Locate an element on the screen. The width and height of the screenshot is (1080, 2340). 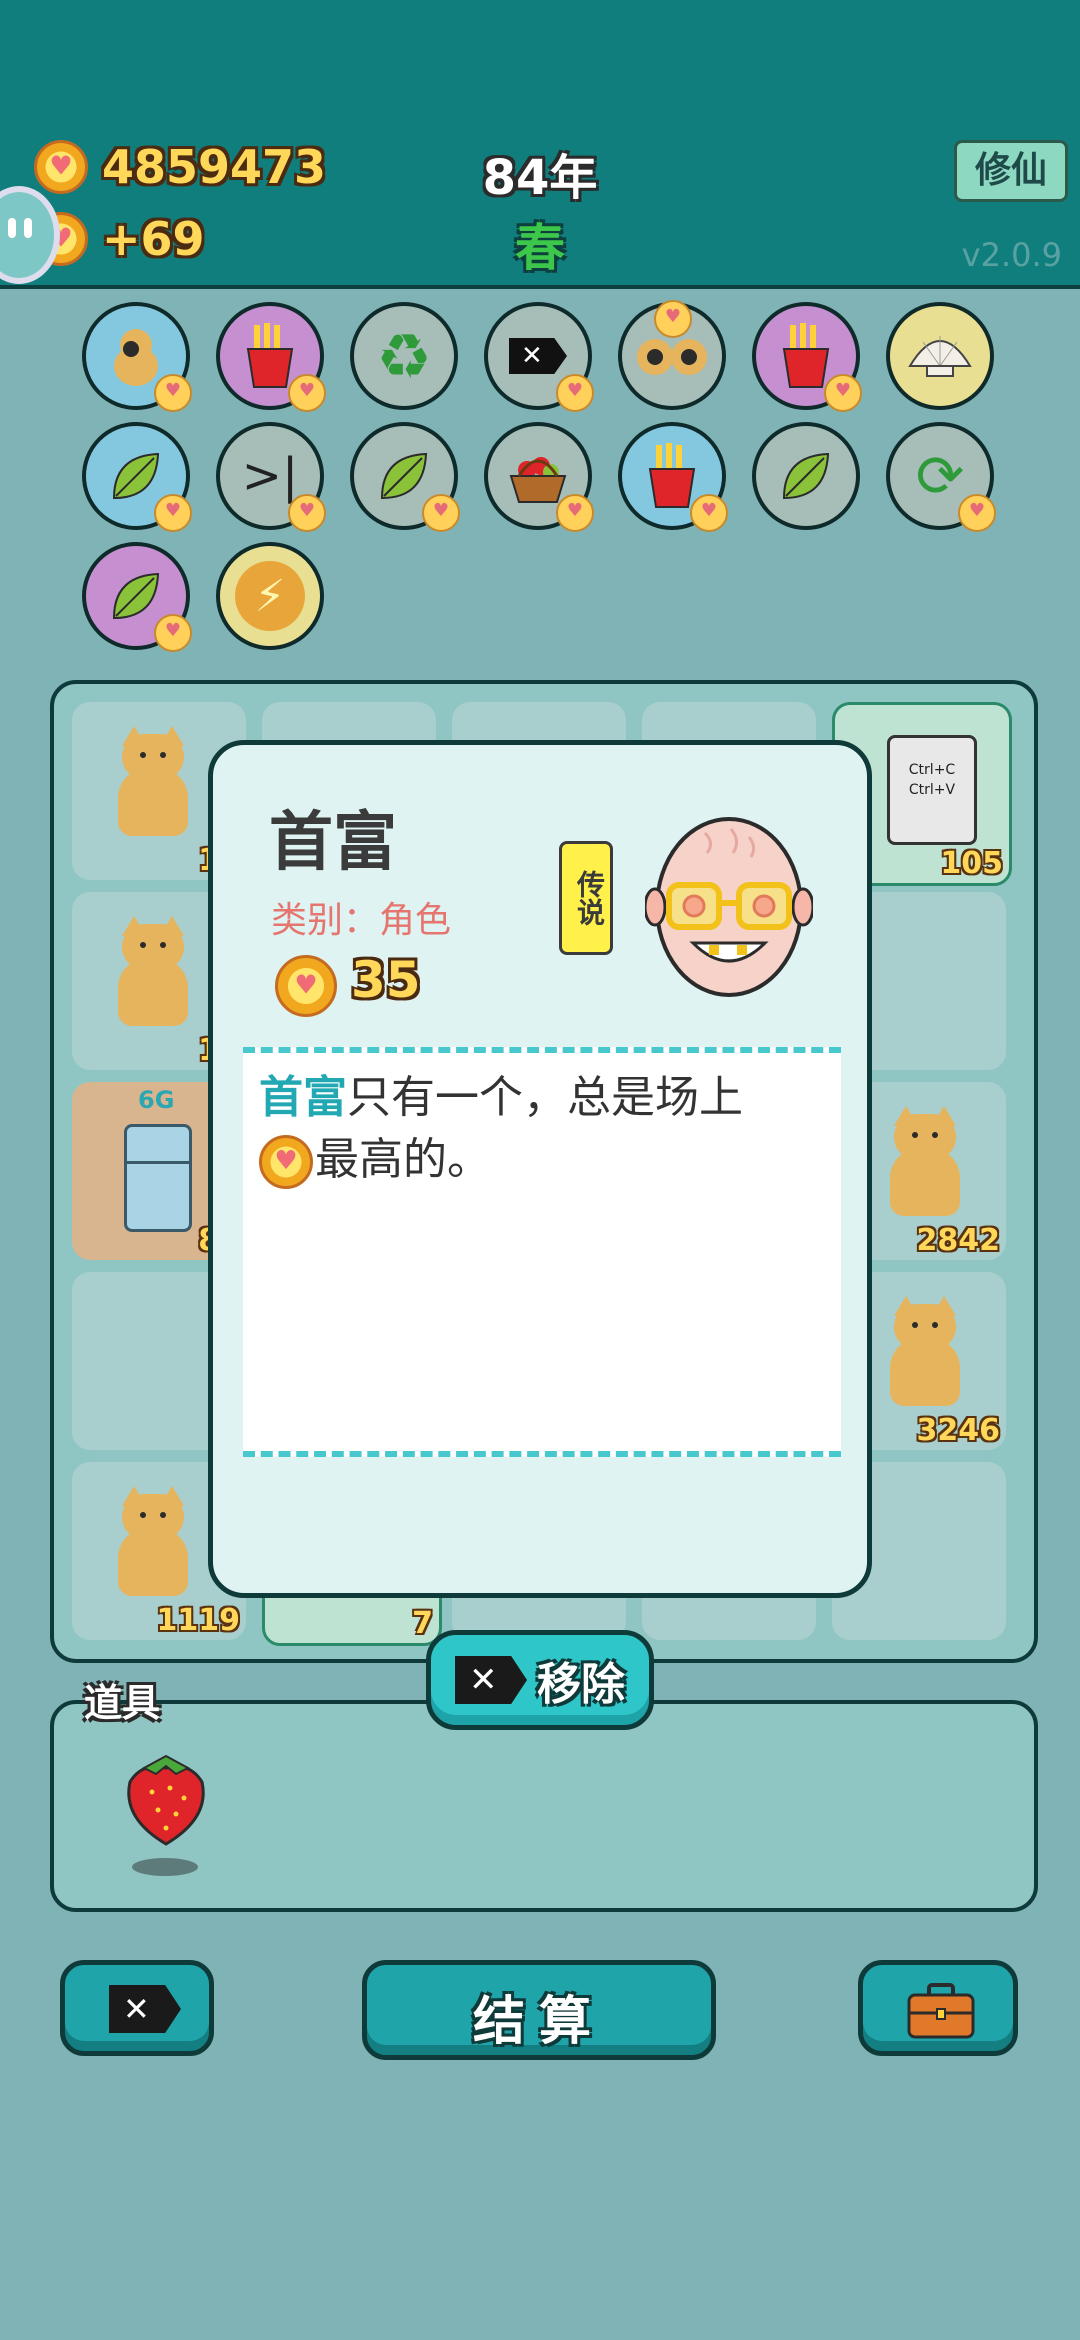
skip-icon: >| ♥ is located at coordinates (271, 477).